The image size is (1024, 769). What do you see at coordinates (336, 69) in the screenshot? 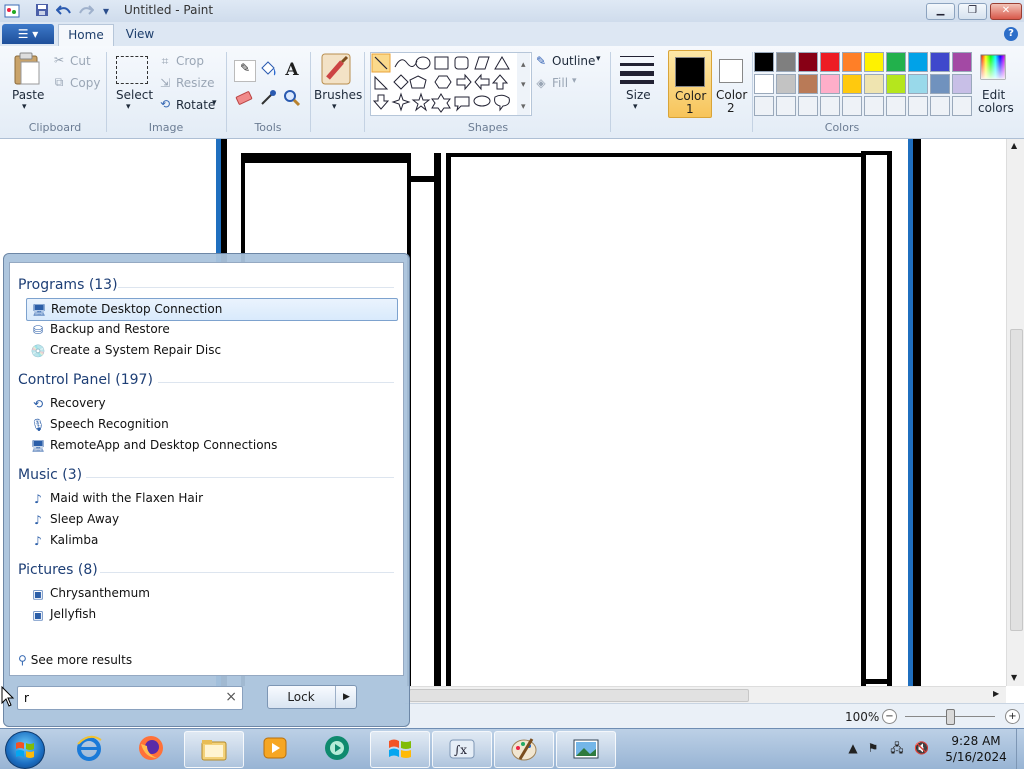
I see `brushes-icon` at bounding box center [336, 69].